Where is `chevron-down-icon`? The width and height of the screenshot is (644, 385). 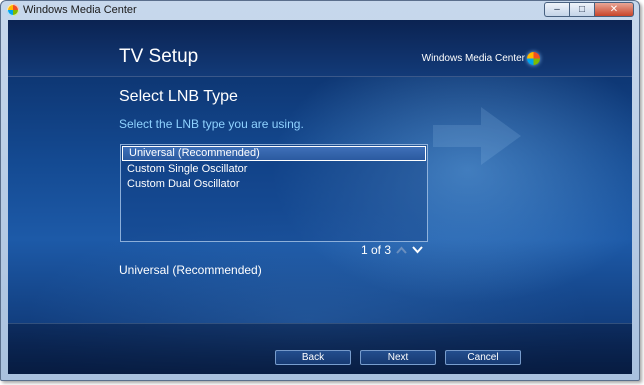 chevron-down-icon is located at coordinates (417, 250).